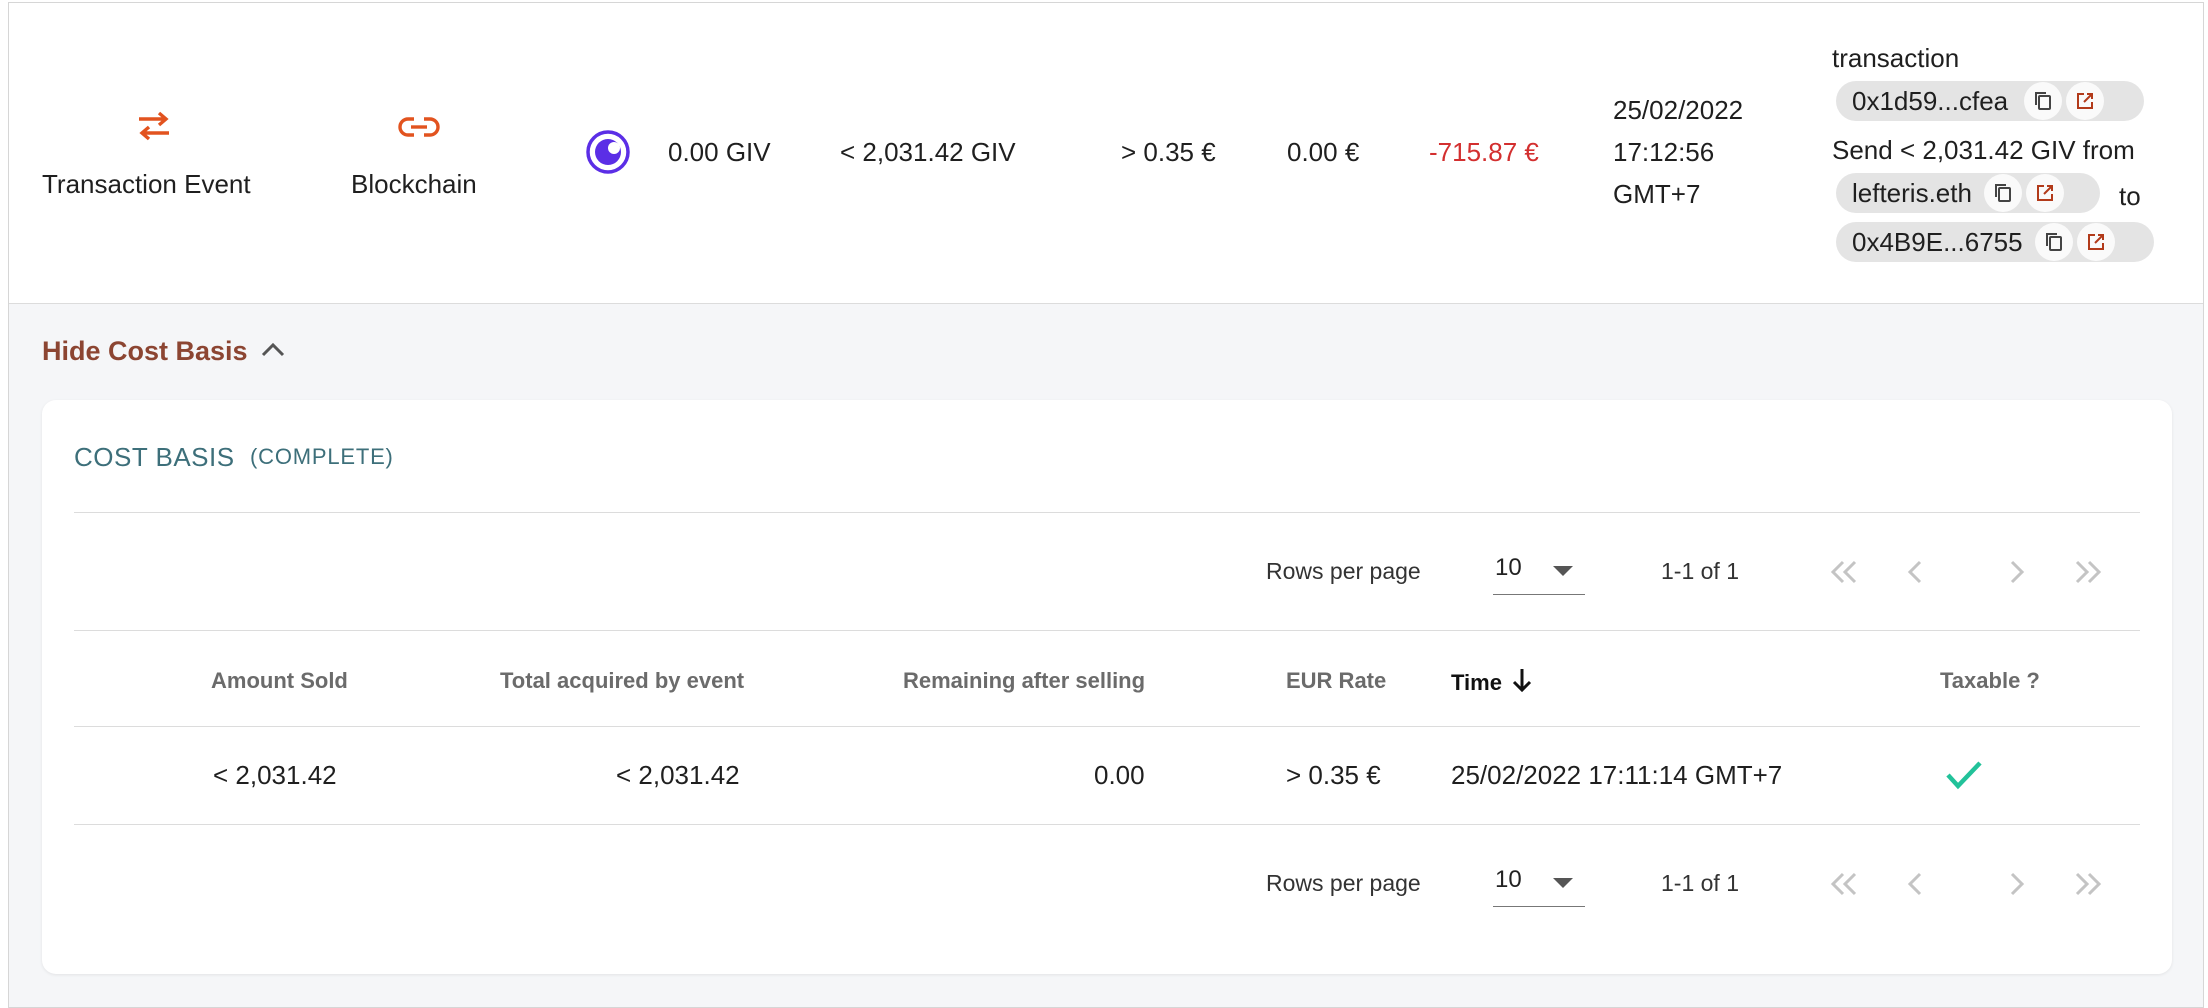 The image size is (2208, 1008). What do you see at coordinates (1983, 150) in the screenshot?
I see `notes-line2: Send < 2,031.42 GIV from` at bounding box center [1983, 150].